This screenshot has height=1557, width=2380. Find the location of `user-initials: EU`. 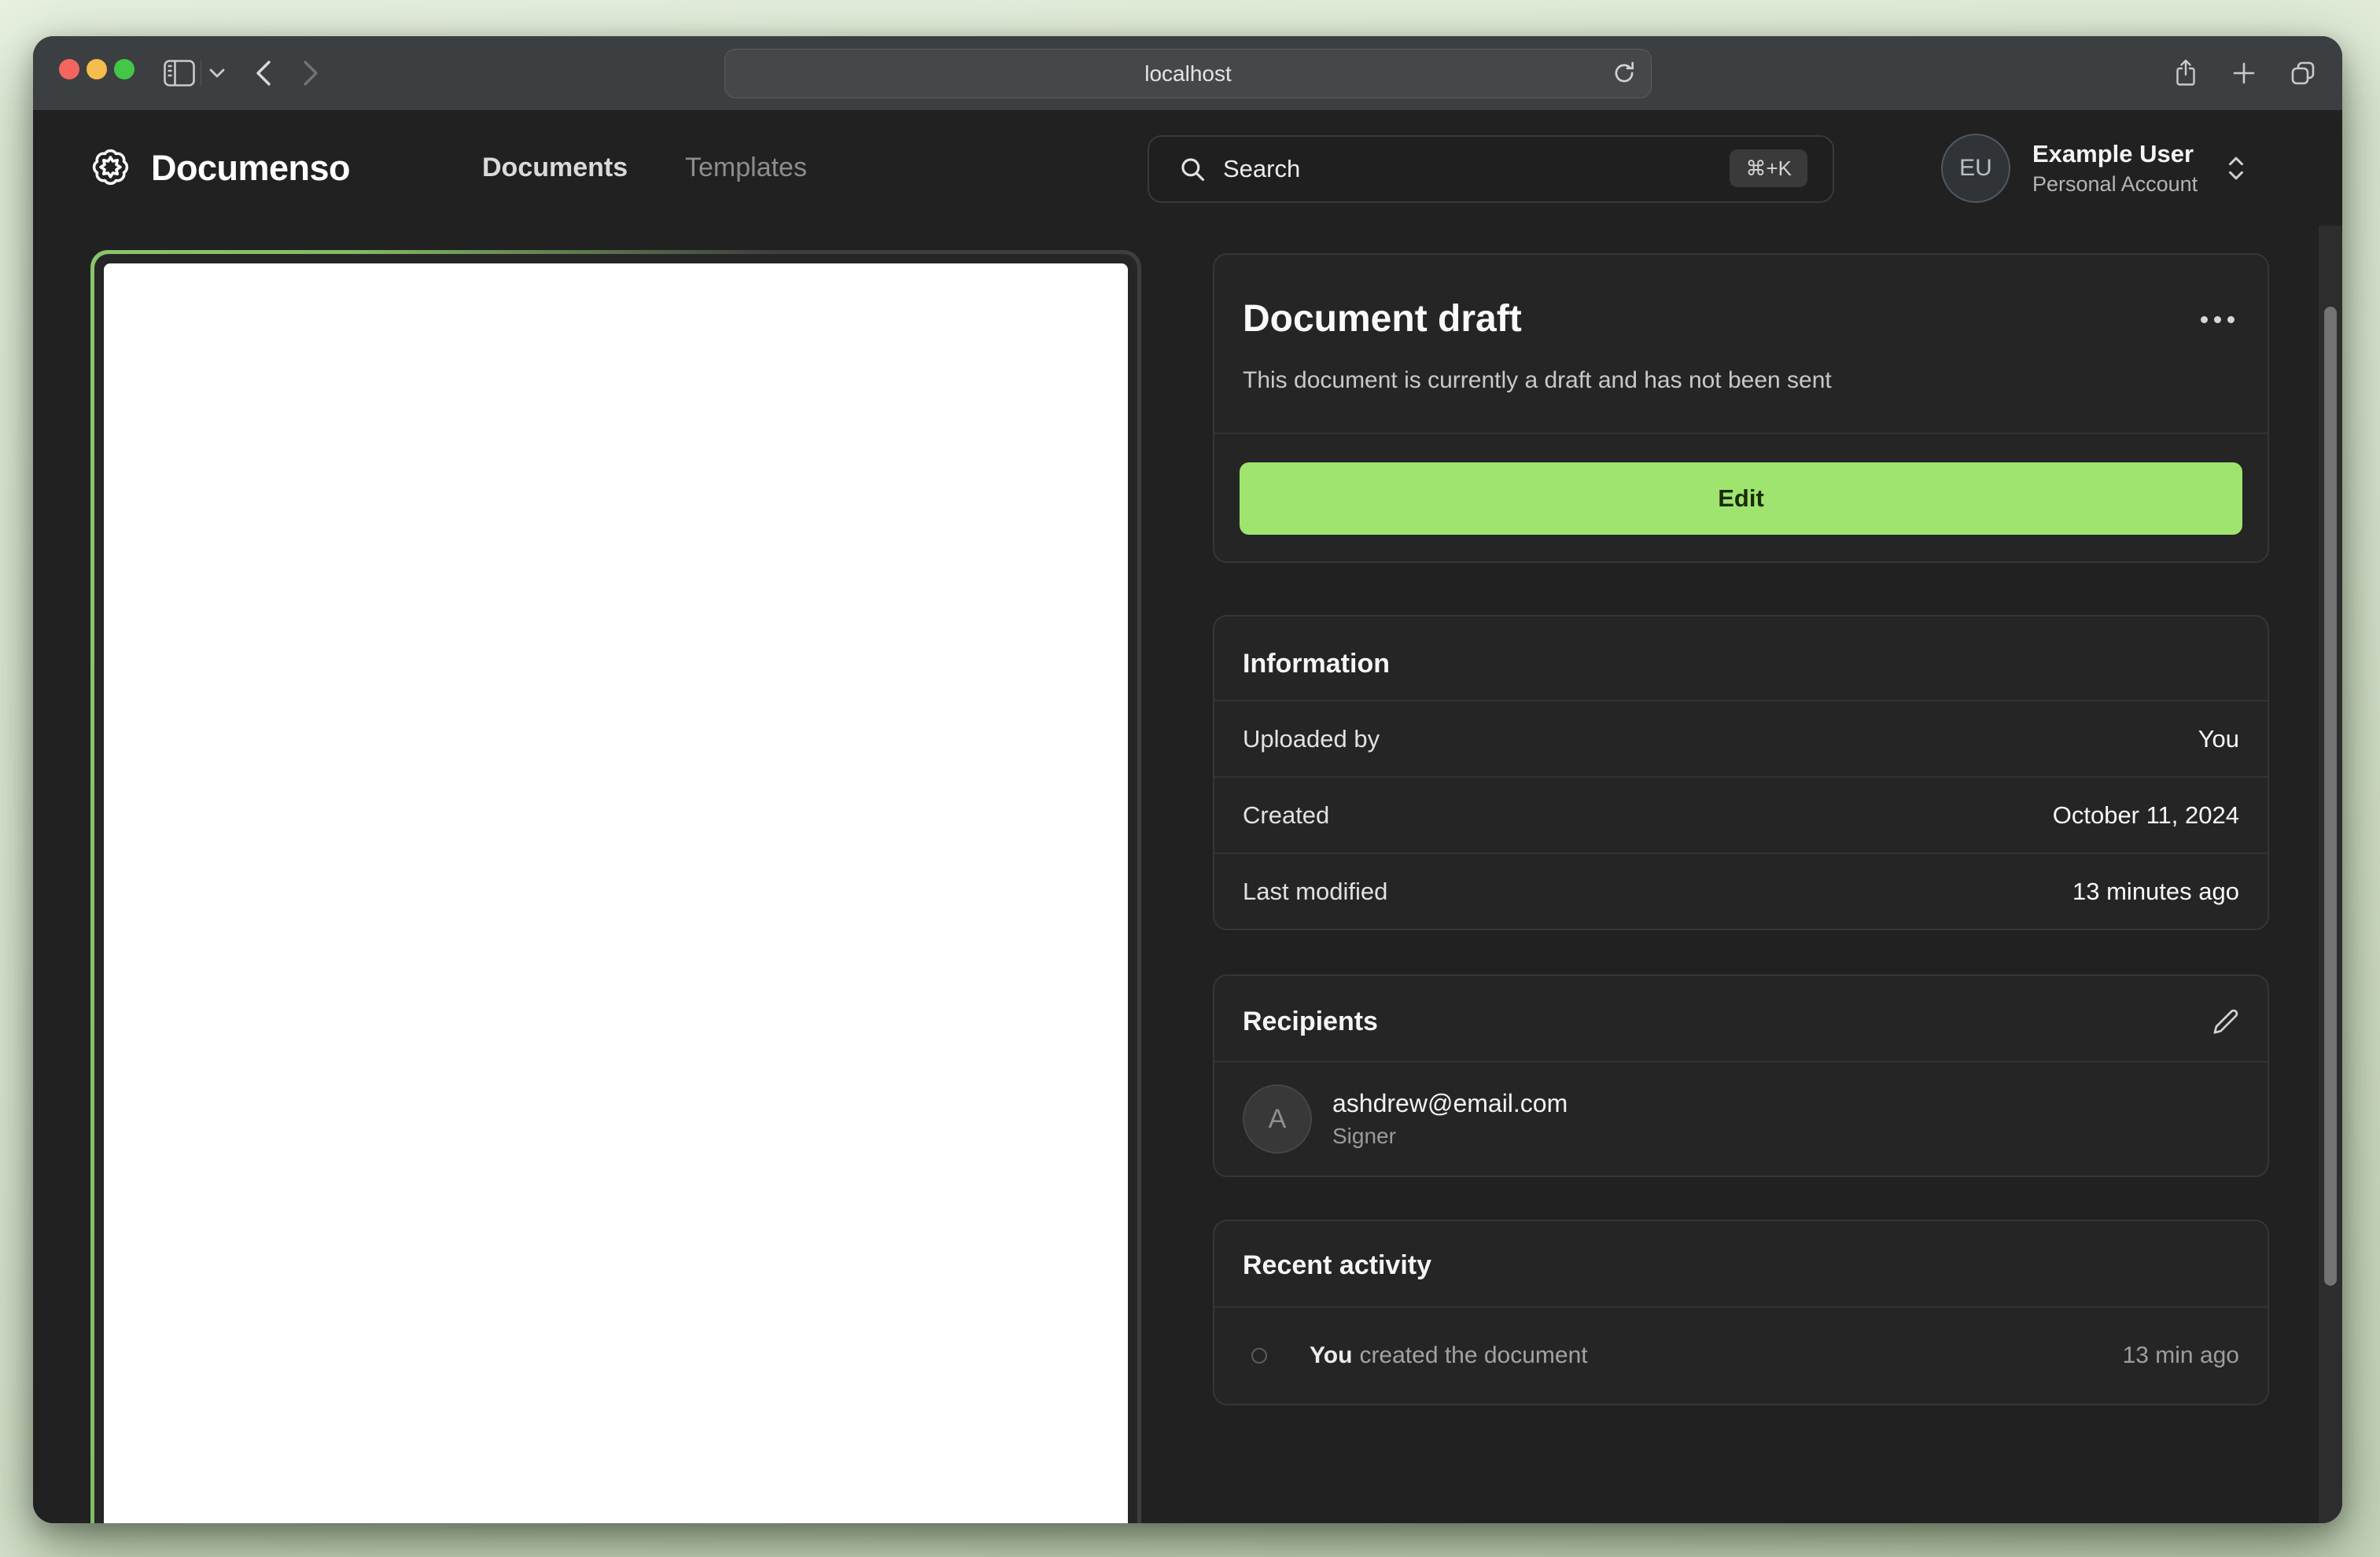

user-initials: EU is located at coordinates (1975, 167).